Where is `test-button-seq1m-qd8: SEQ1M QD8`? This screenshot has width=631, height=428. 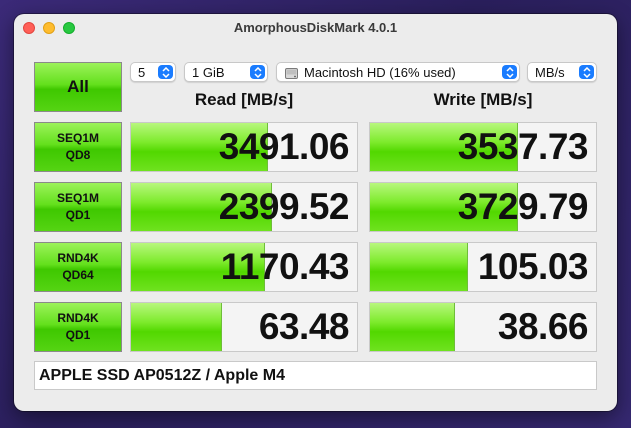
test-button-seq1m-qd8: SEQ1M QD8 is located at coordinates (78, 147).